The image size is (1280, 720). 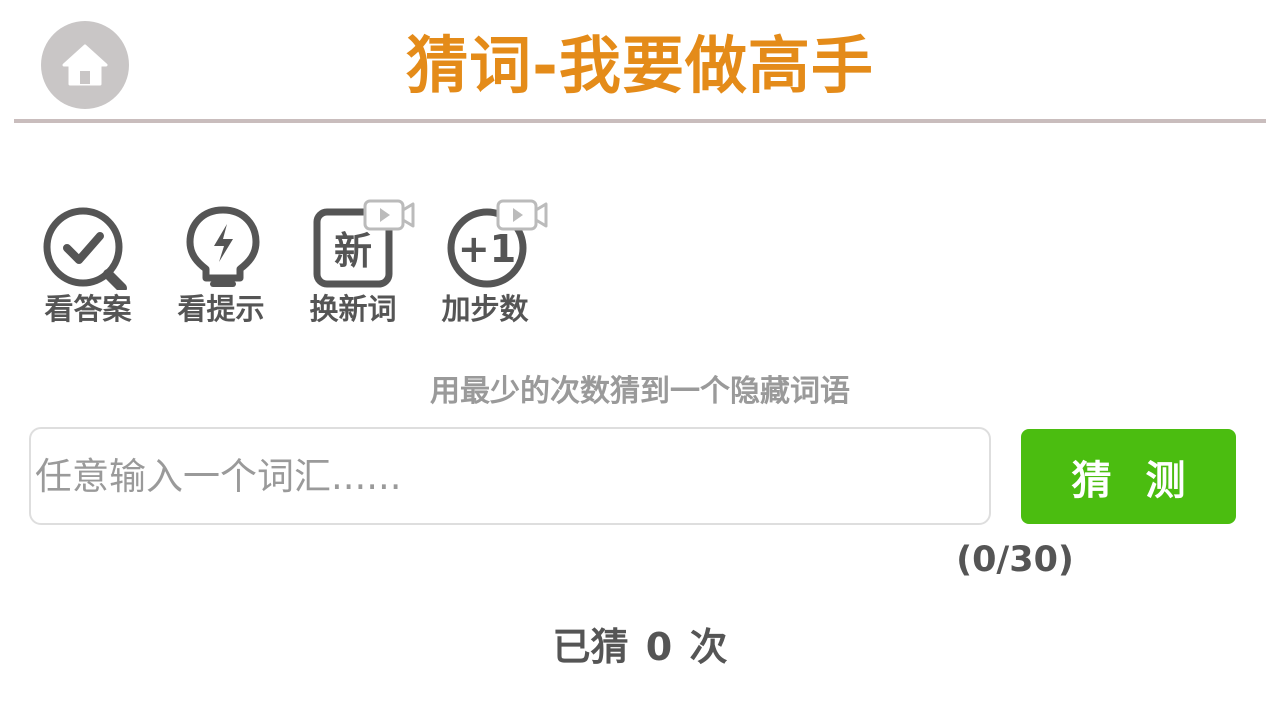 I want to click on word-input, so click(x=511, y=476).